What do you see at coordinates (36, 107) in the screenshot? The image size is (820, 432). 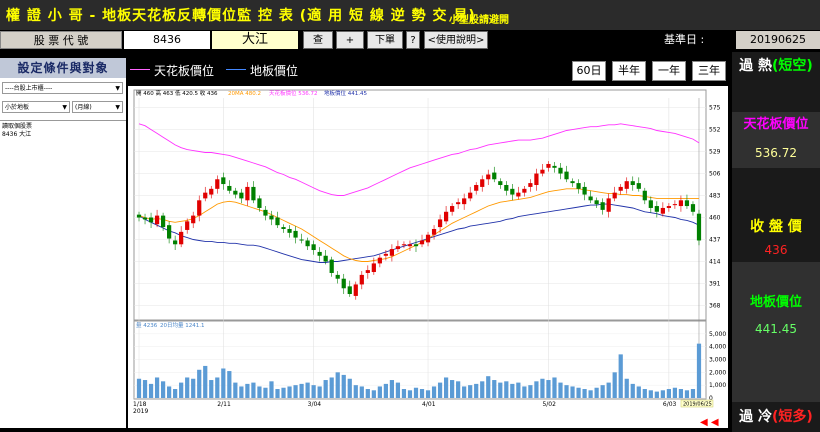 I see `filter-select: 小於地板 ▼` at bounding box center [36, 107].